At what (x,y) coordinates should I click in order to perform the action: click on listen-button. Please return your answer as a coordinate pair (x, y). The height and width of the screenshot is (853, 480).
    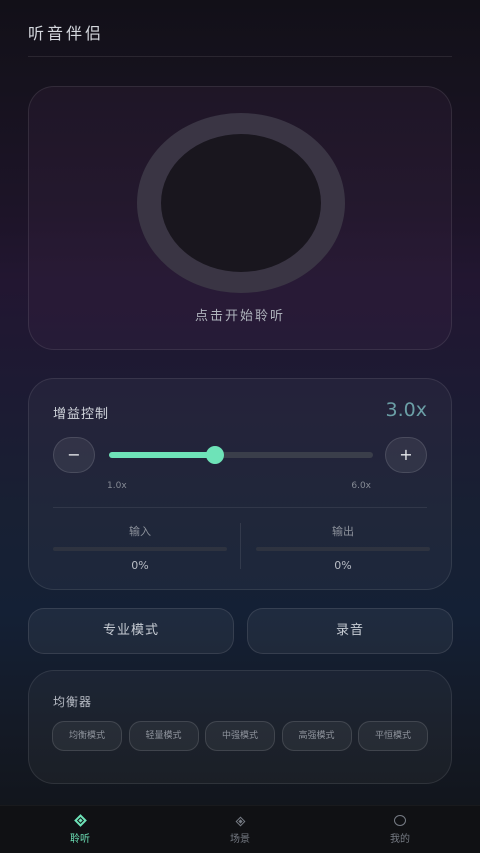
    Looking at the image, I should click on (241, 203).